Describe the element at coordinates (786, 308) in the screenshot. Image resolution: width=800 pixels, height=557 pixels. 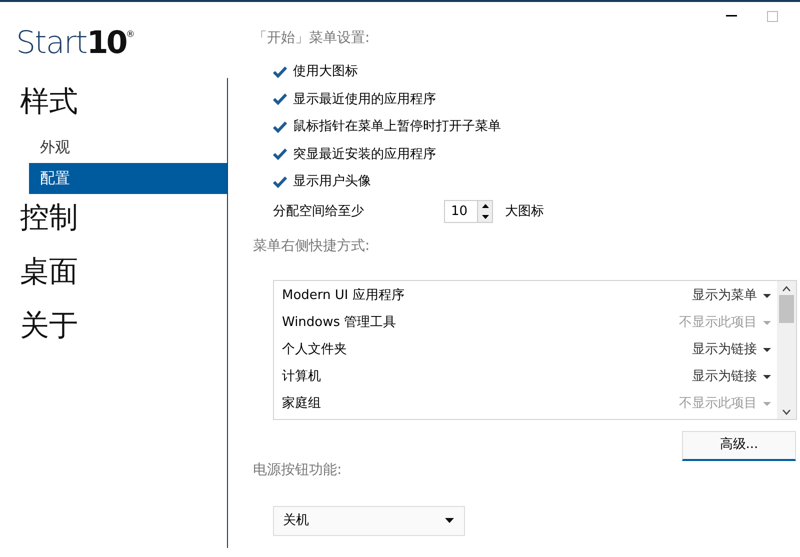
I see `scrollbar-thumb` at that location.